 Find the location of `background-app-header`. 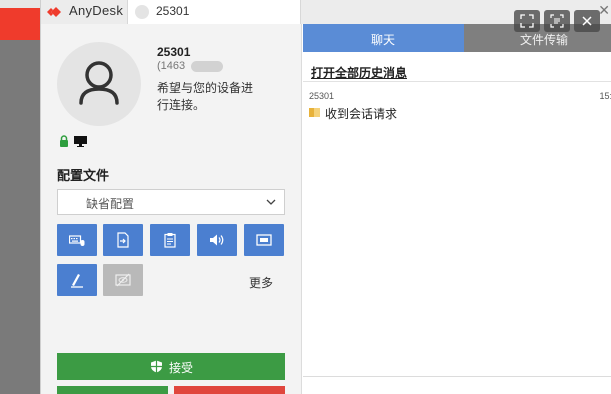

background-app-header is located at coordinates (20, 24).